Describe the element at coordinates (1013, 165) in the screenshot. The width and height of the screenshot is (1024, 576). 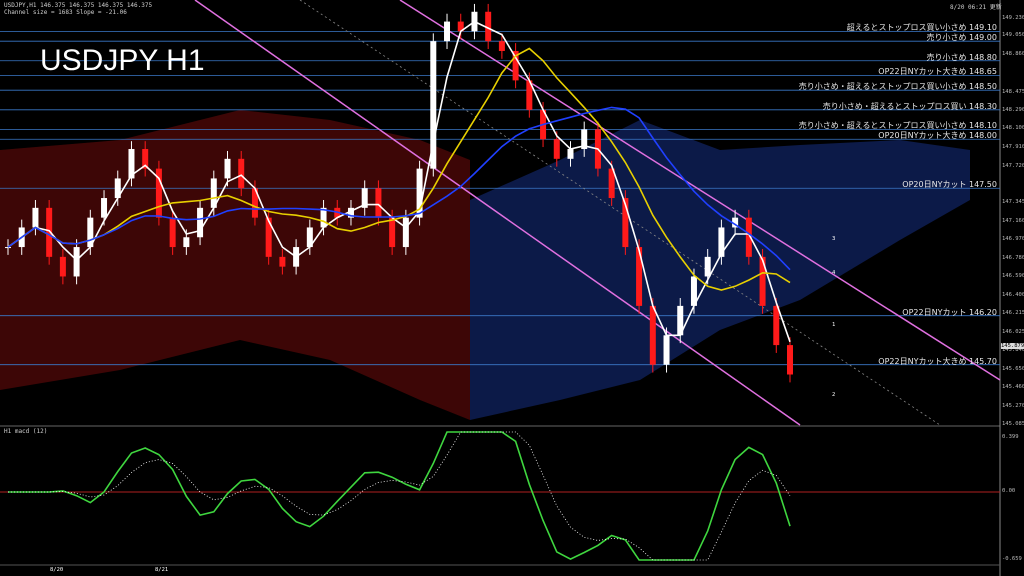
I see `price-tick-label: 147.720` at that location.